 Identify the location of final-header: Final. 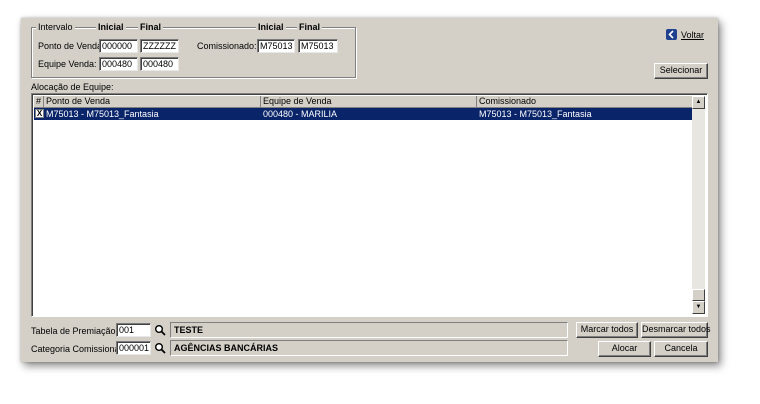
(151, 27).